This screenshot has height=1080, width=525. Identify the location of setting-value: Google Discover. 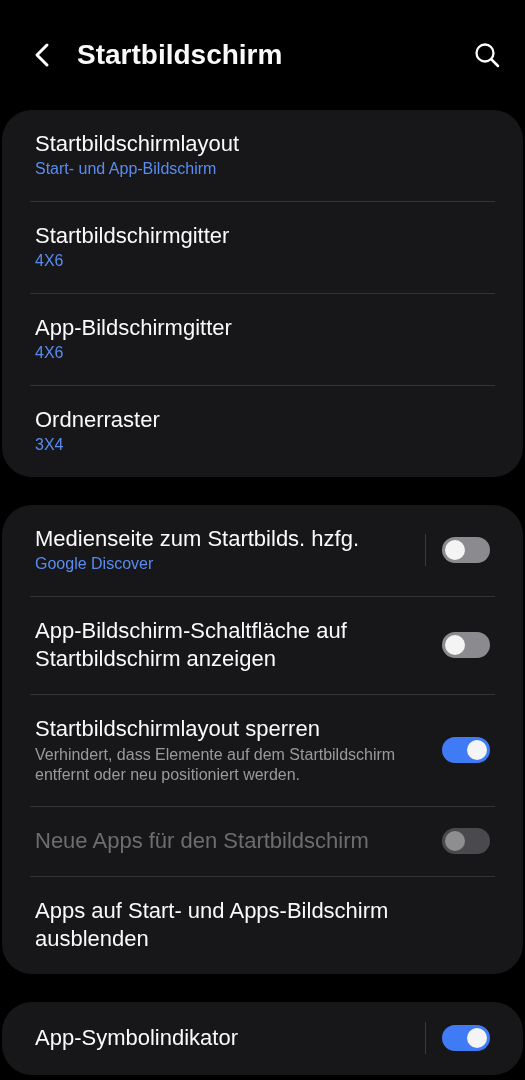
(95, 564).